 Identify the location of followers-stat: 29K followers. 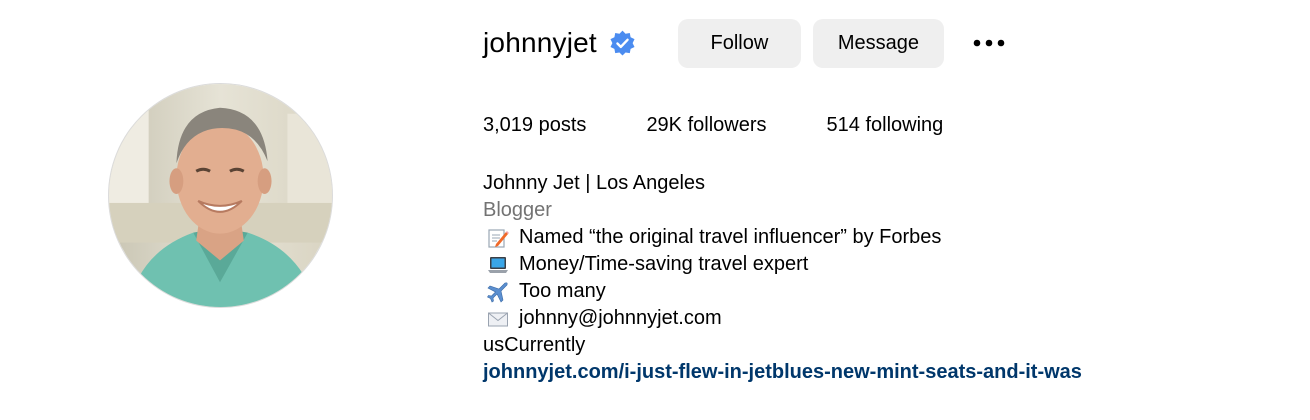
(706, 125).